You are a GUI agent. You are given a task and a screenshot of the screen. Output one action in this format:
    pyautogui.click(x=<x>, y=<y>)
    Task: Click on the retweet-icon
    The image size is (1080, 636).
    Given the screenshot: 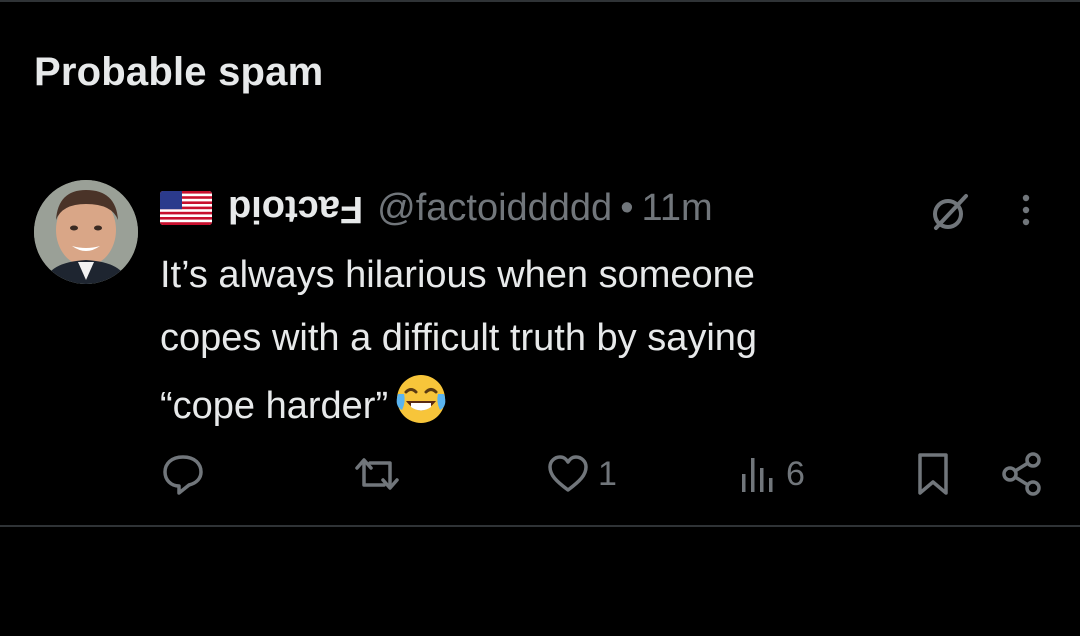 What is the action you would take?
    pyautogui.click(x=377, y=474)
    